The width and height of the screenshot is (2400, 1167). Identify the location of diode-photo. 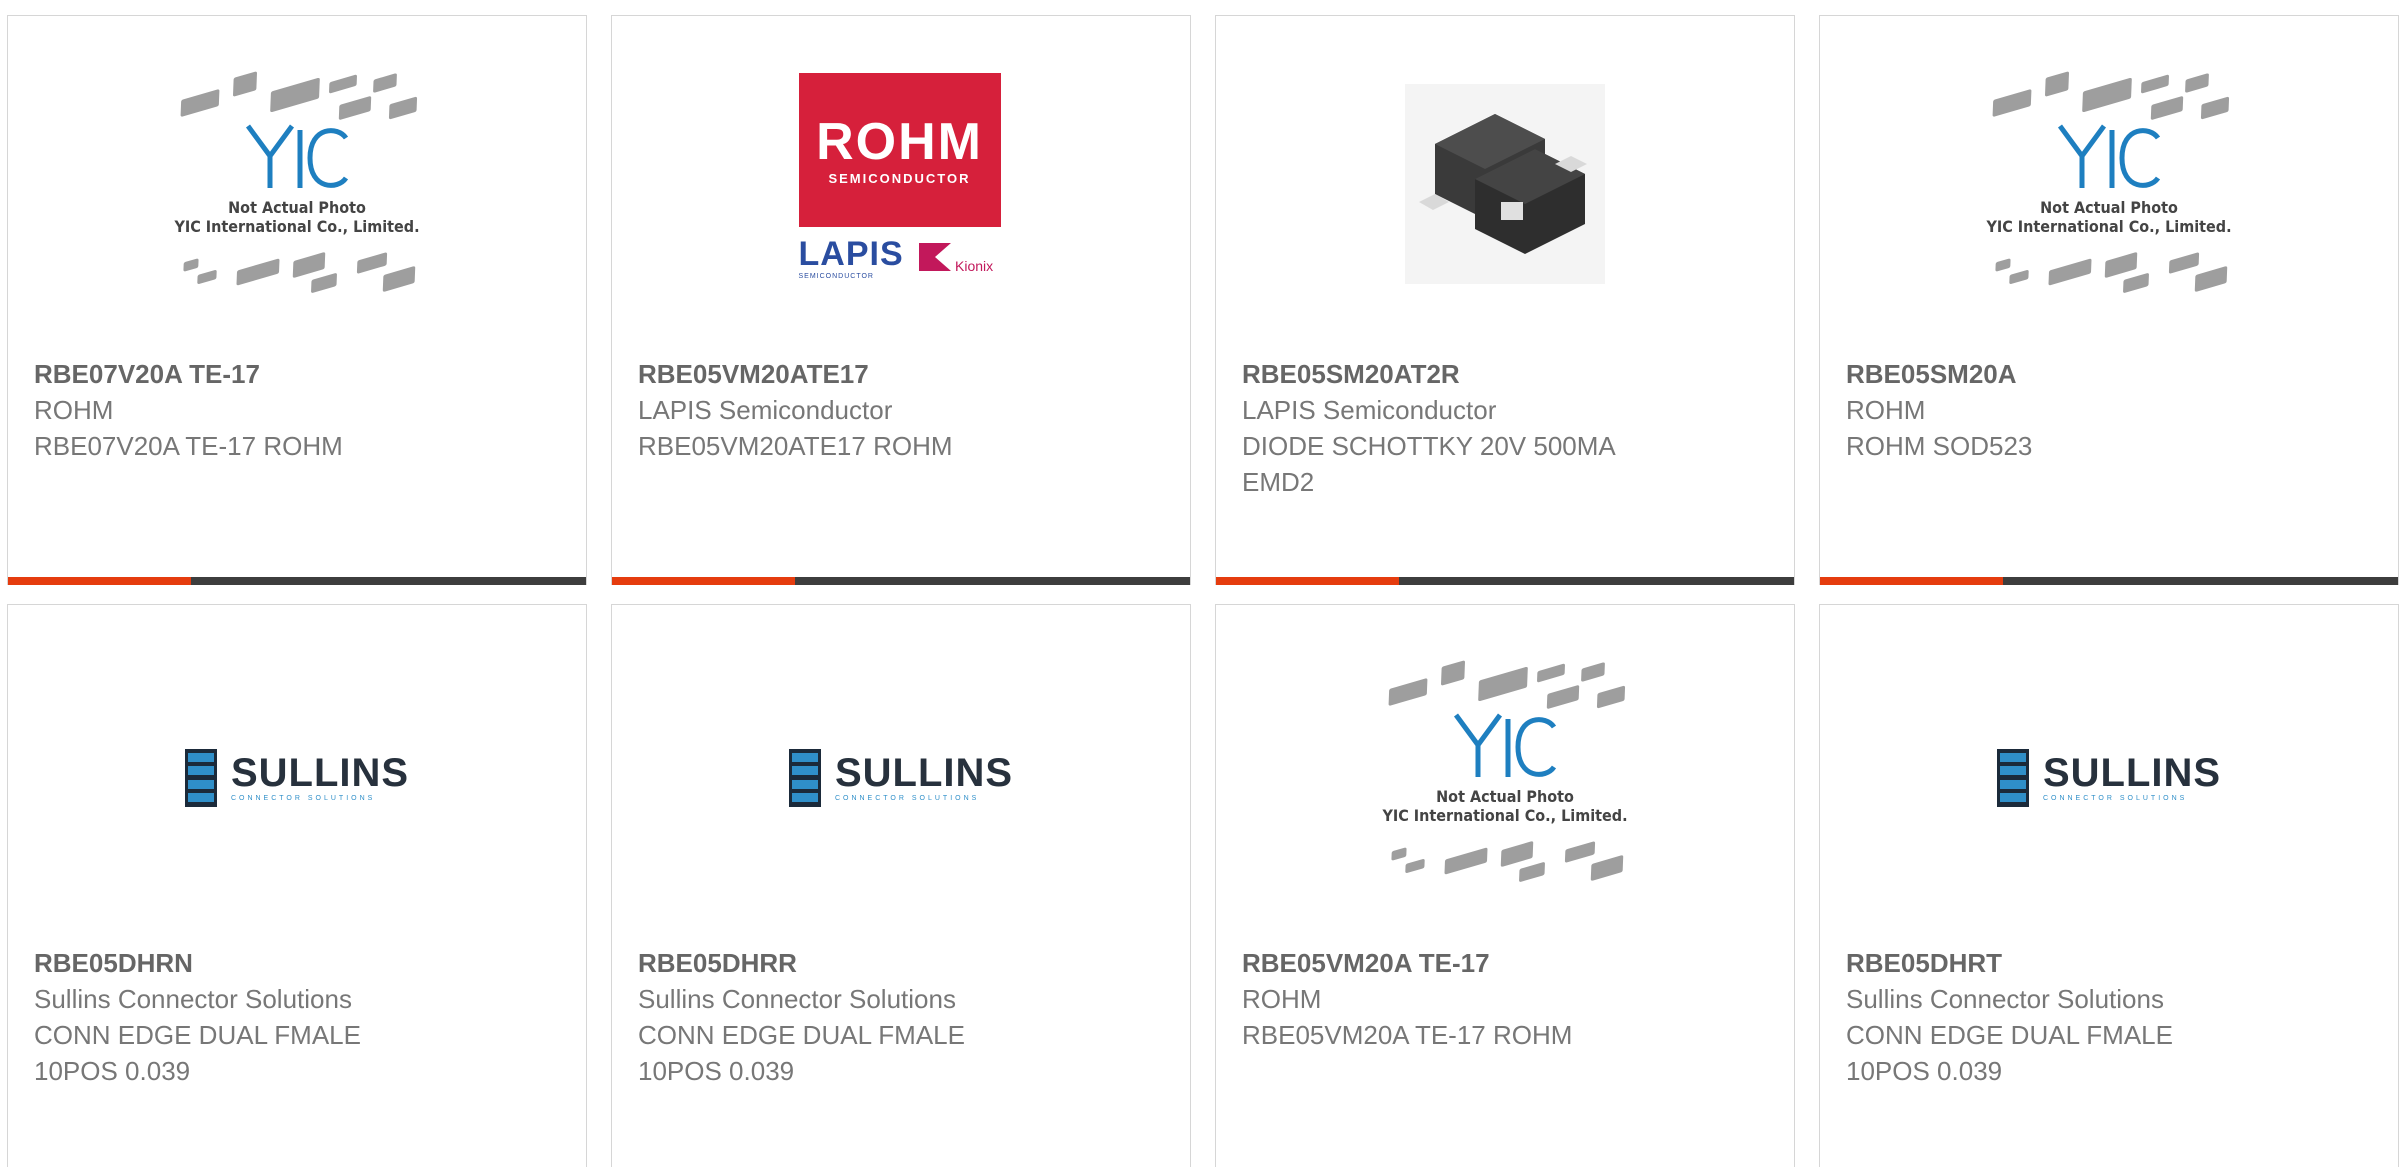
(1505, 183).